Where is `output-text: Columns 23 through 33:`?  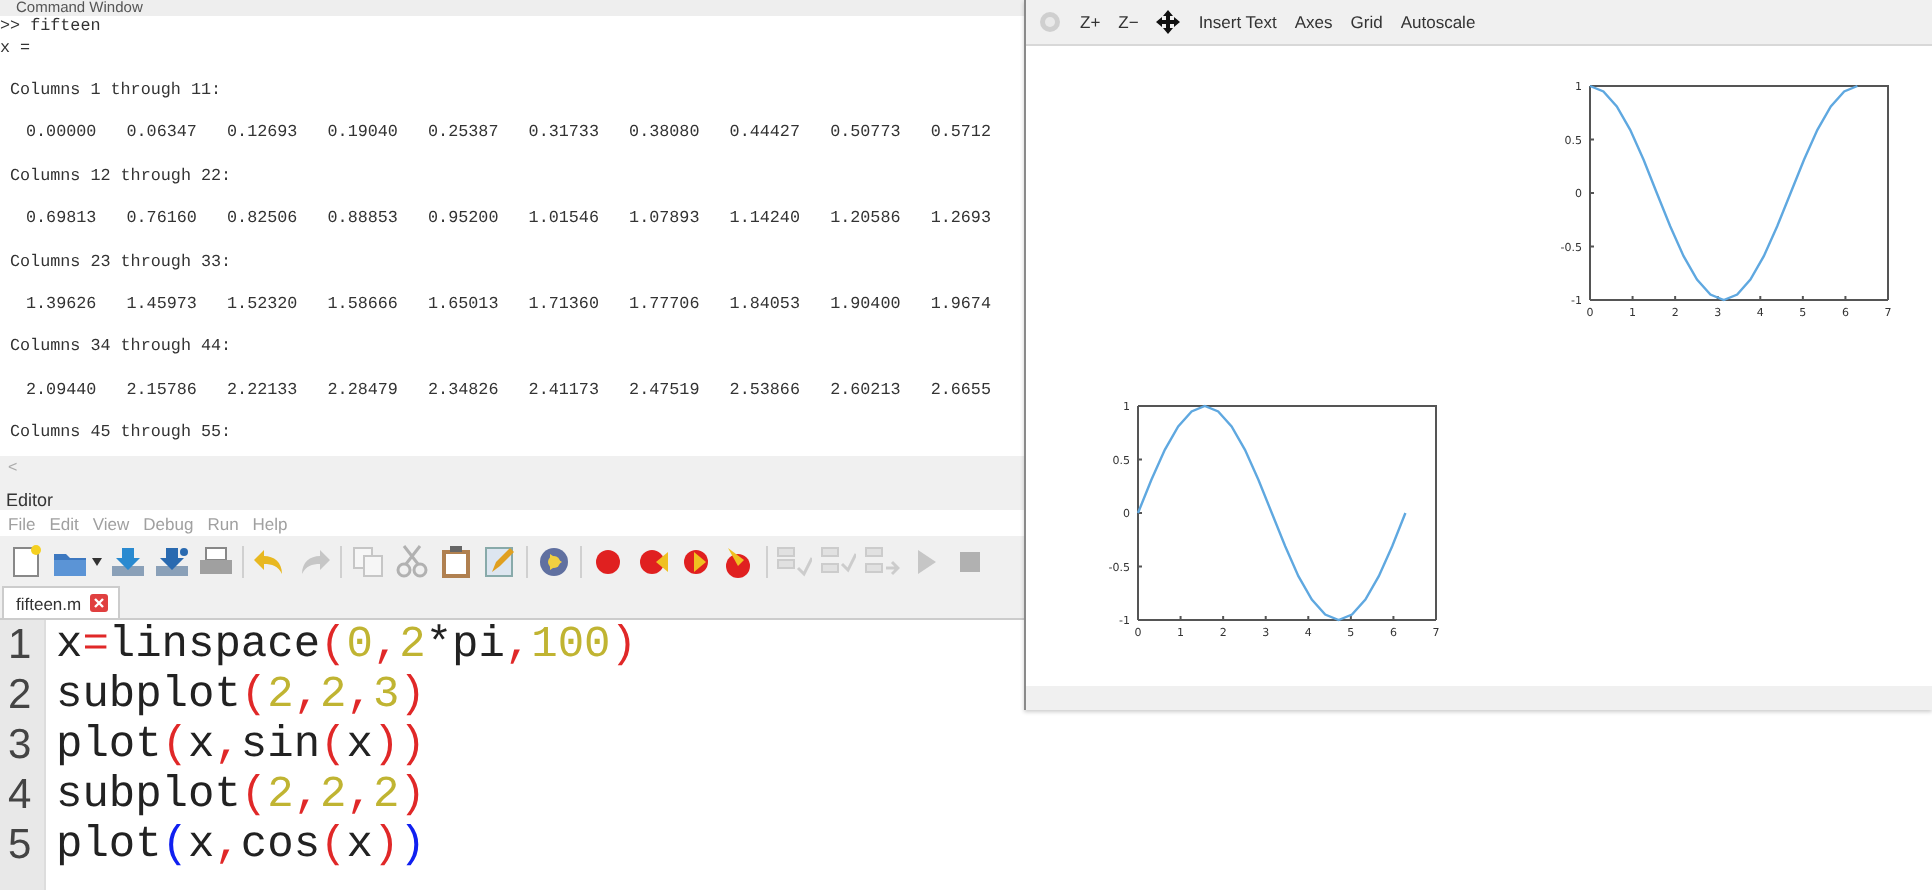
output-text: Columns 23 through 33: is located at coordinates (121, 262).